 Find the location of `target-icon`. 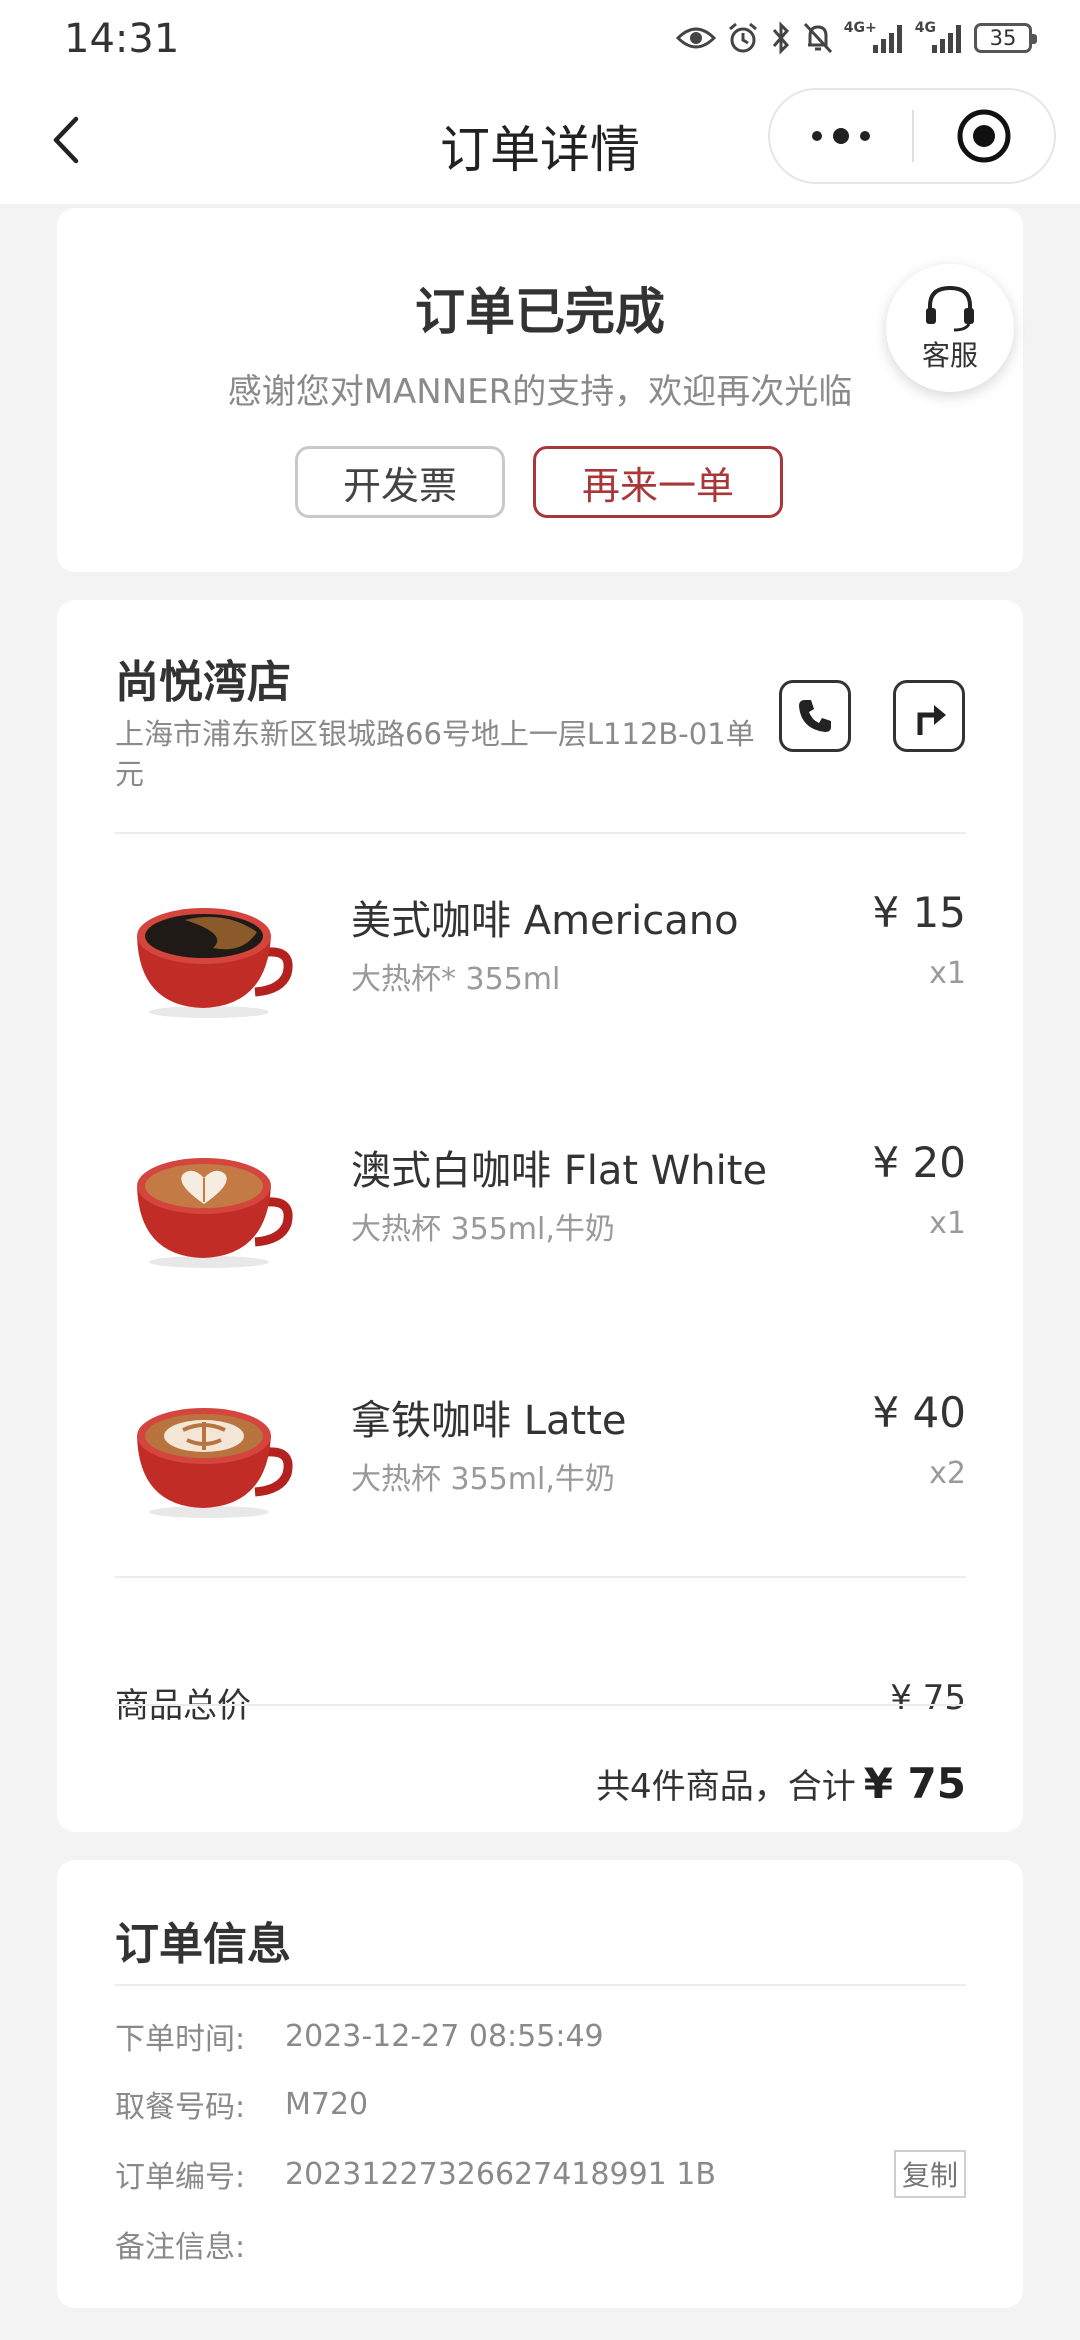

target-icon is located at coordinates (984, 136).